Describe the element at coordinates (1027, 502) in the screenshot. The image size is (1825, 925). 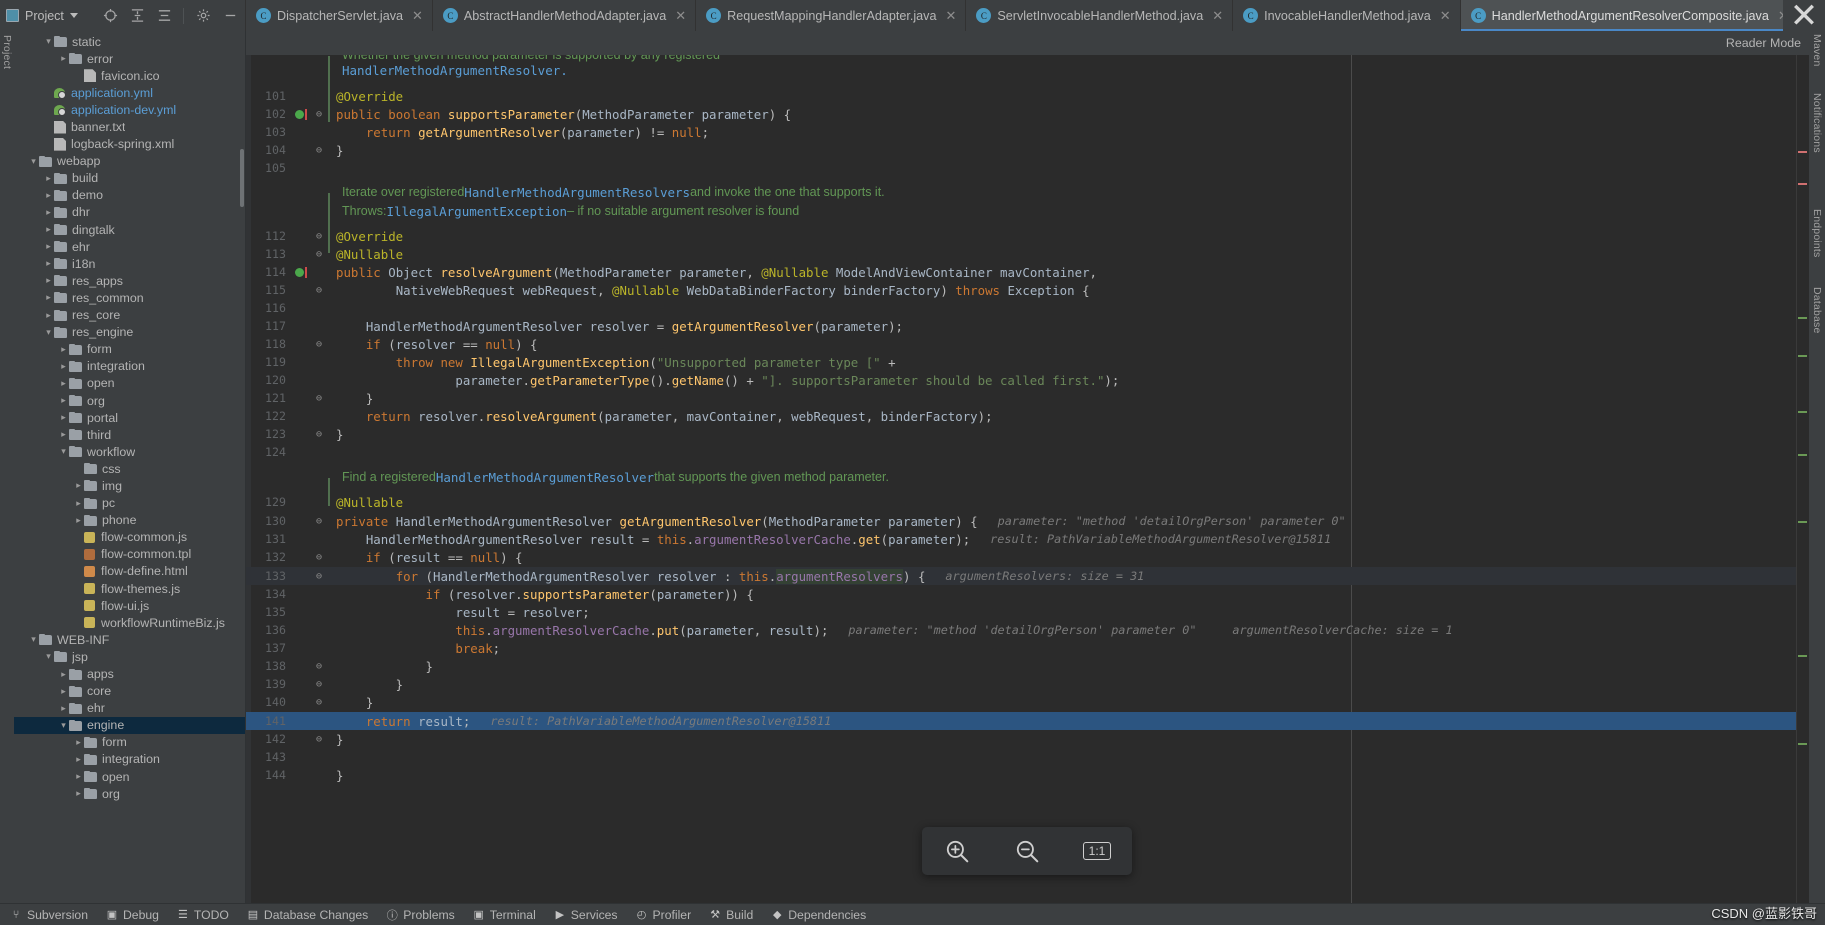
I see `code-line: 129 @Nullable` at that location.